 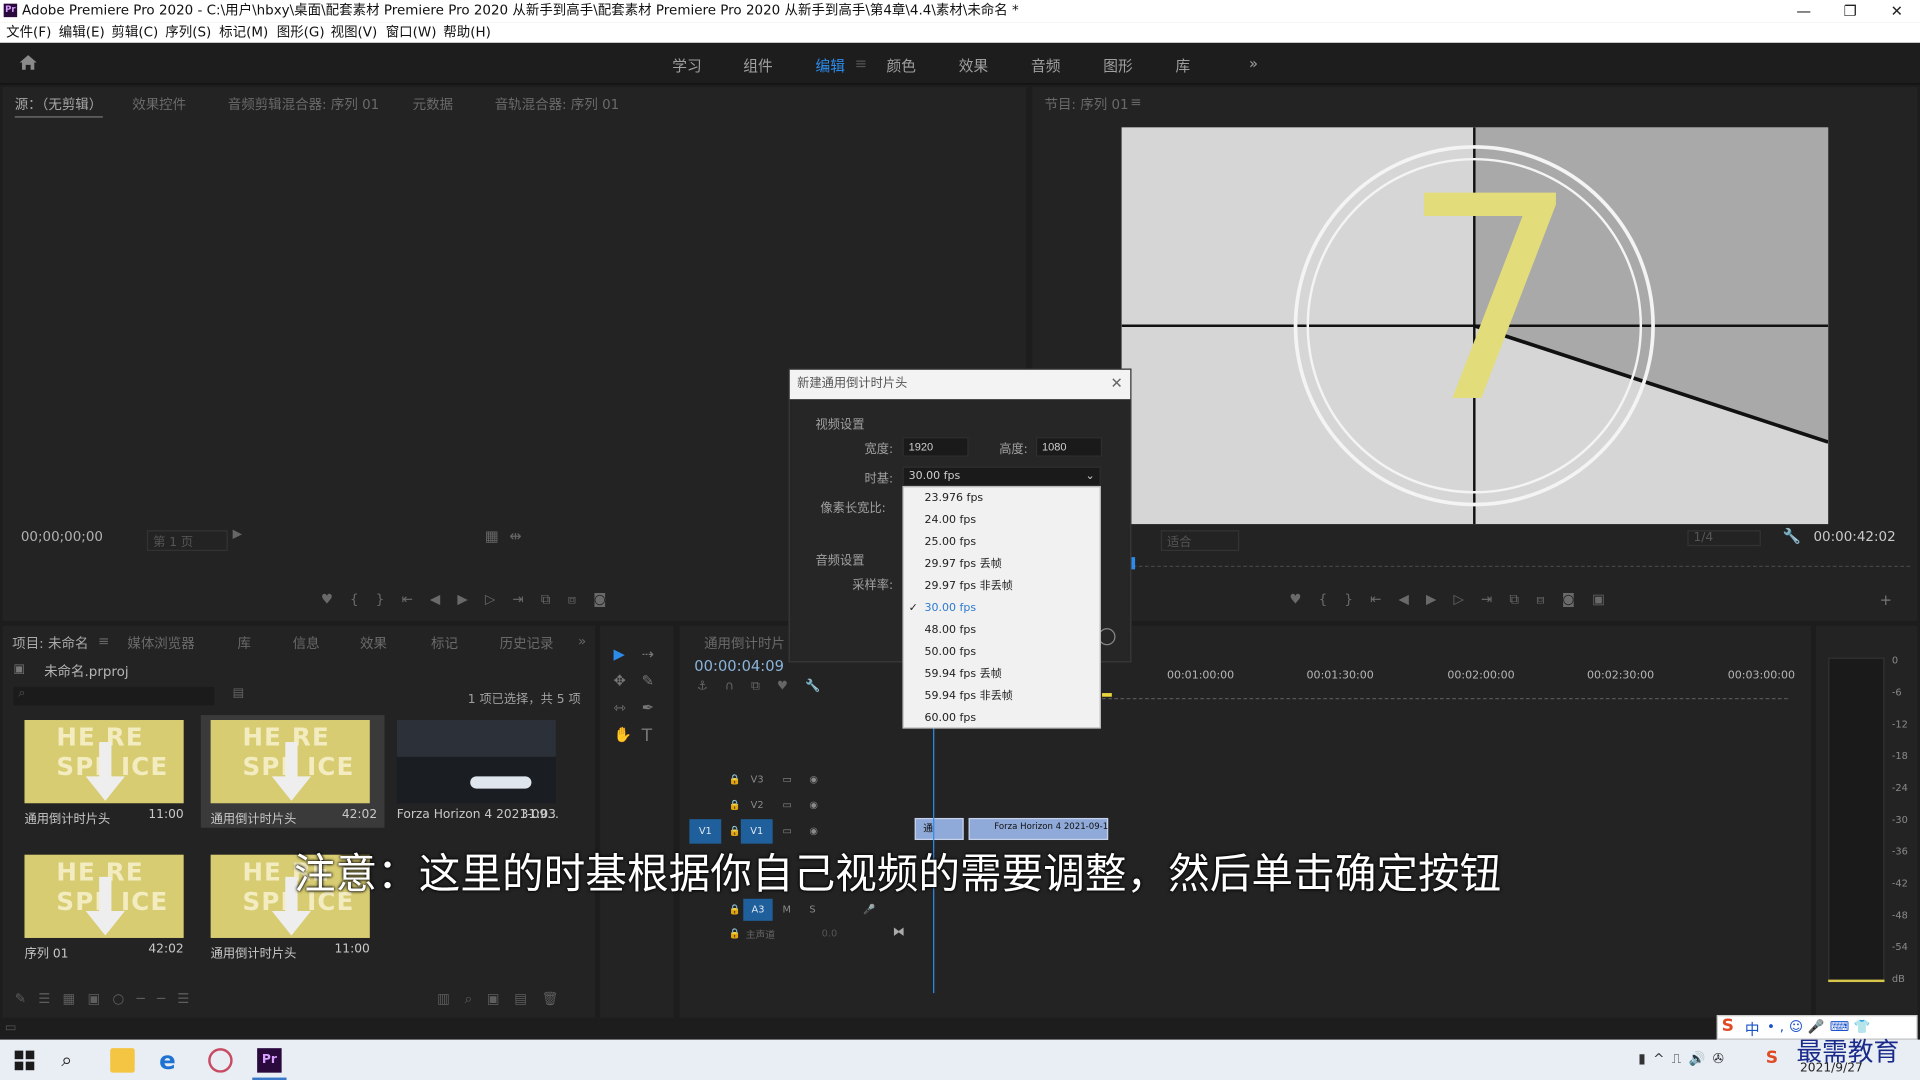 I want to click on program-timecode: 00:00:42:02, so click(x=1854, y=537).